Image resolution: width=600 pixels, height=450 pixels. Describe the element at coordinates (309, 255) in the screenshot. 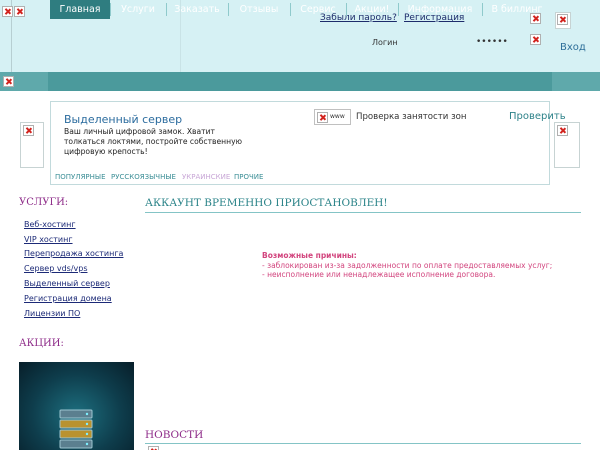

I see `reasons-title: Возможные причины:` at that location.